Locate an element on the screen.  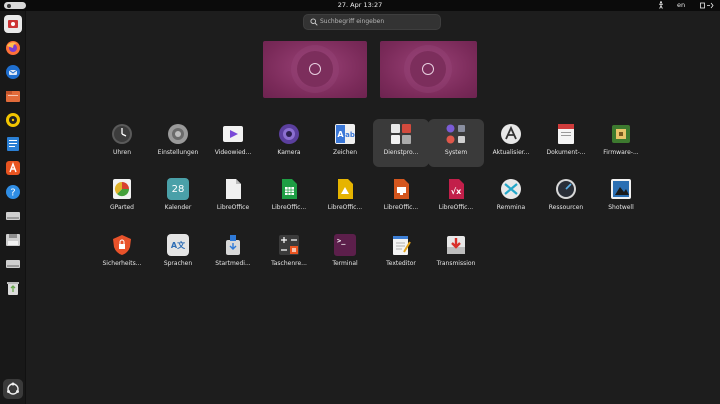
app-remmina: Remmina is located at coordinates (511, 198).